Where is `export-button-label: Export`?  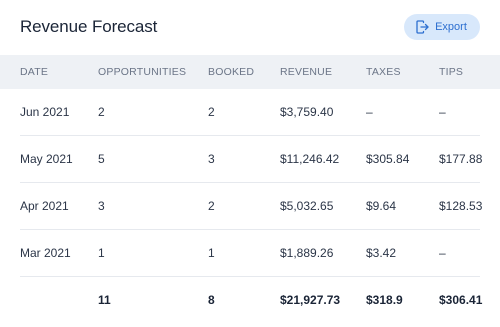 export-button-label: Export is located at coordinates (451, 27).